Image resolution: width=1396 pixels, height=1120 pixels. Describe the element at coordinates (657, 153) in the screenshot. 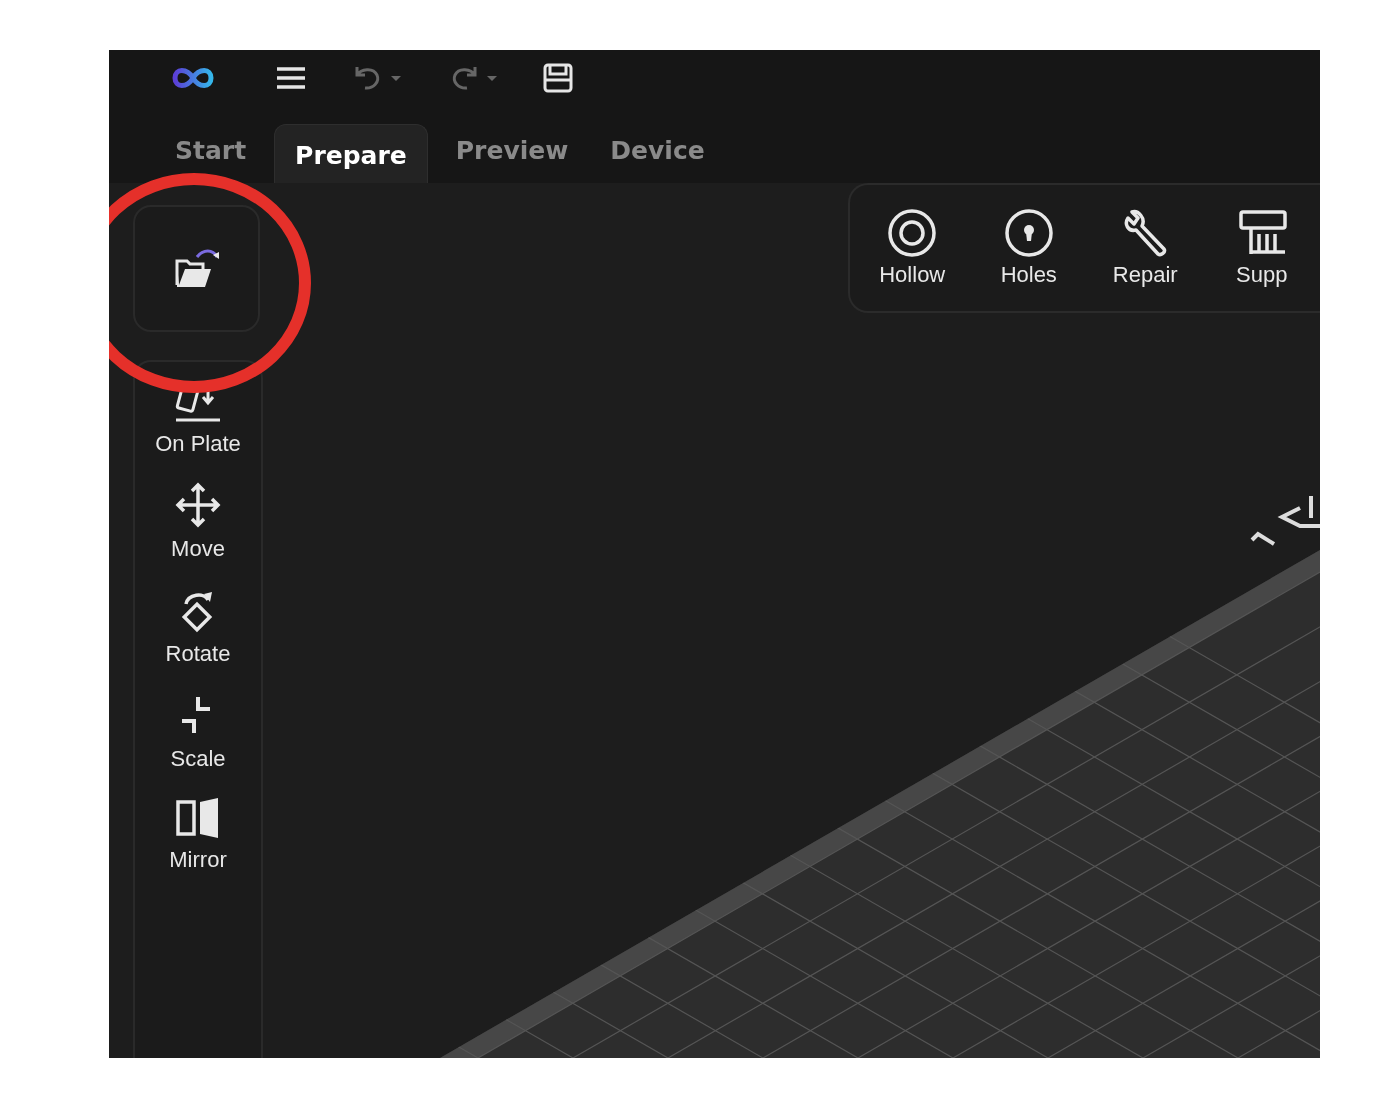

I see `tab: Device` at that location.